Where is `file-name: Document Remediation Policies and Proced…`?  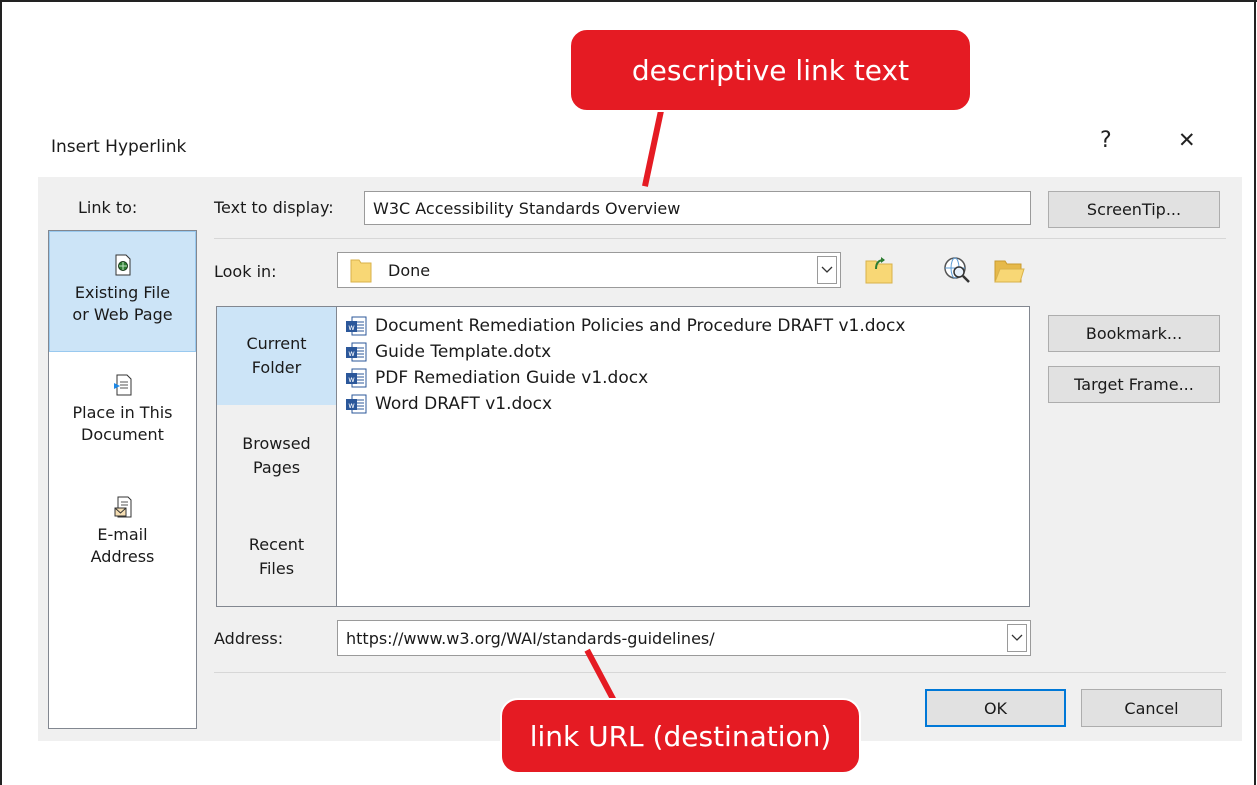 file-name: Document Remediation Policies and Proced… is located at coordinates (640, 326).